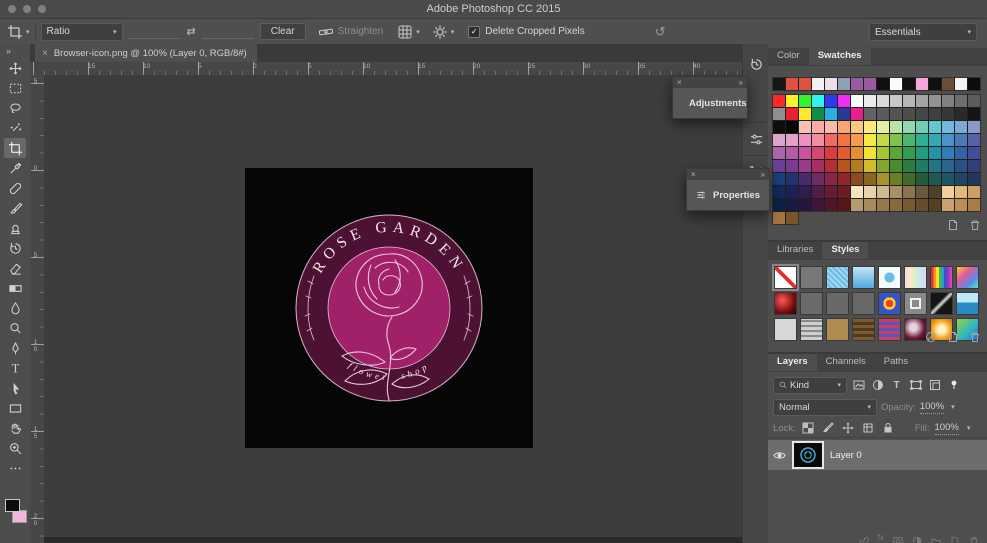 Image resolution: width=987 pixels, height=543 pixels. What do you see at coordinates (326, 32) in the screenshot?
I see `straighten-icon` at bounding box center [326, 32].